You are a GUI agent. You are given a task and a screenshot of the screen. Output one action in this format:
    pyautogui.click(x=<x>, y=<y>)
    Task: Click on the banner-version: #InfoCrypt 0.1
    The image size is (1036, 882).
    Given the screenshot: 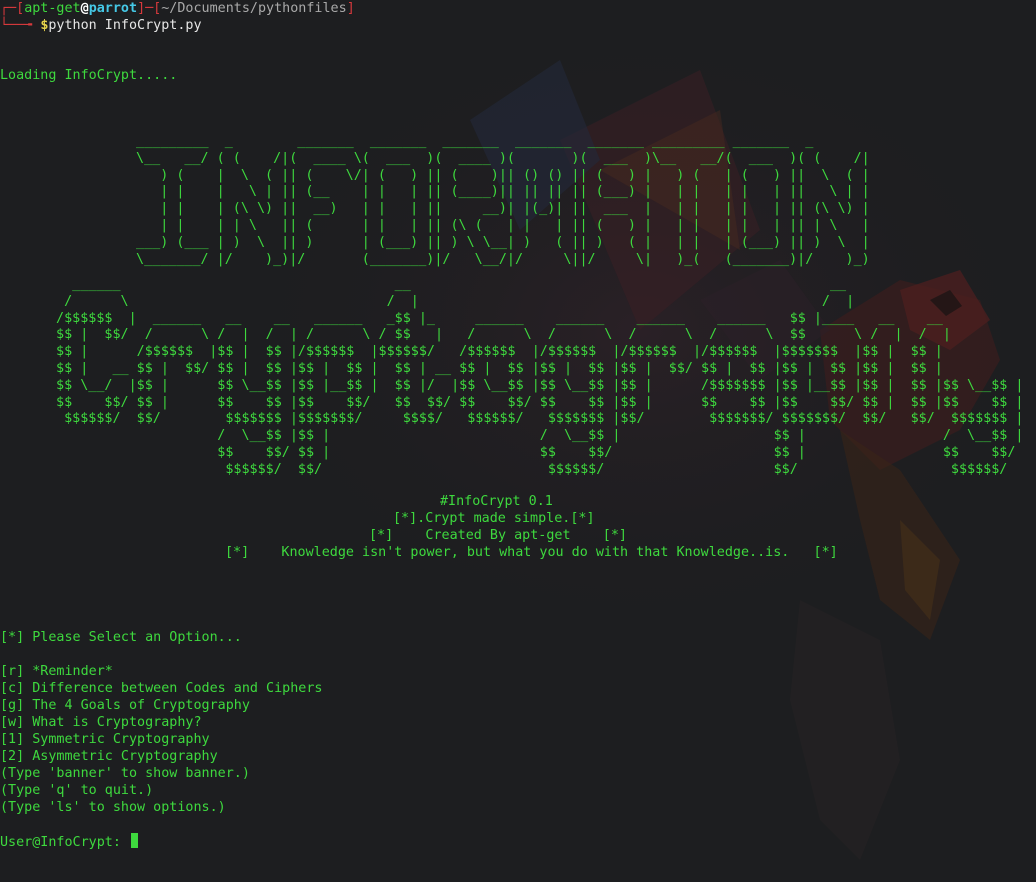 What is the action you would take?
    pyautogui.click(x=496, y=501)
    